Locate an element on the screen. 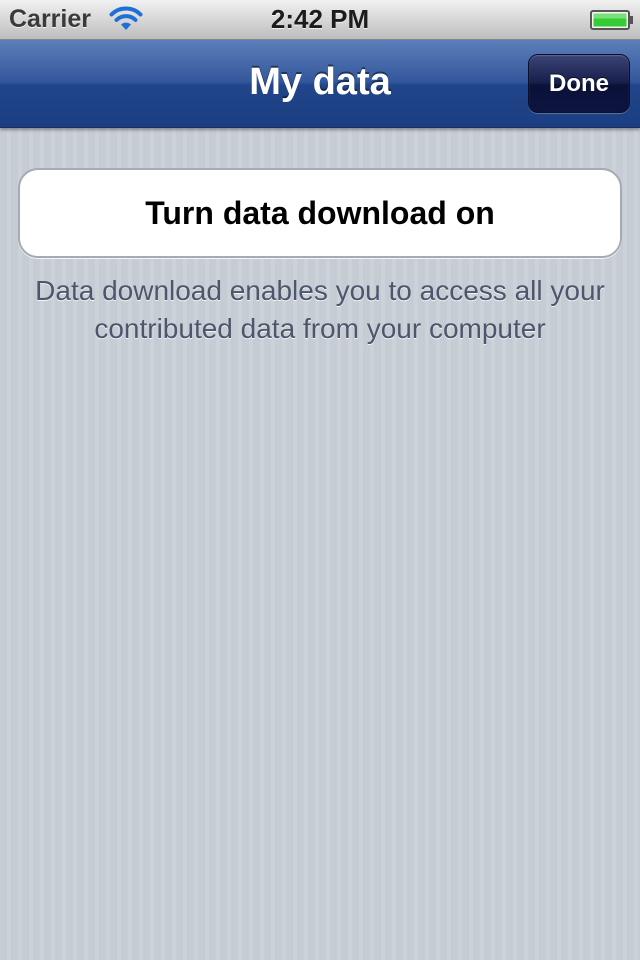 The height and width of the screenshot is (960, 640). done-button: Done is located at coordinates (579, 83).